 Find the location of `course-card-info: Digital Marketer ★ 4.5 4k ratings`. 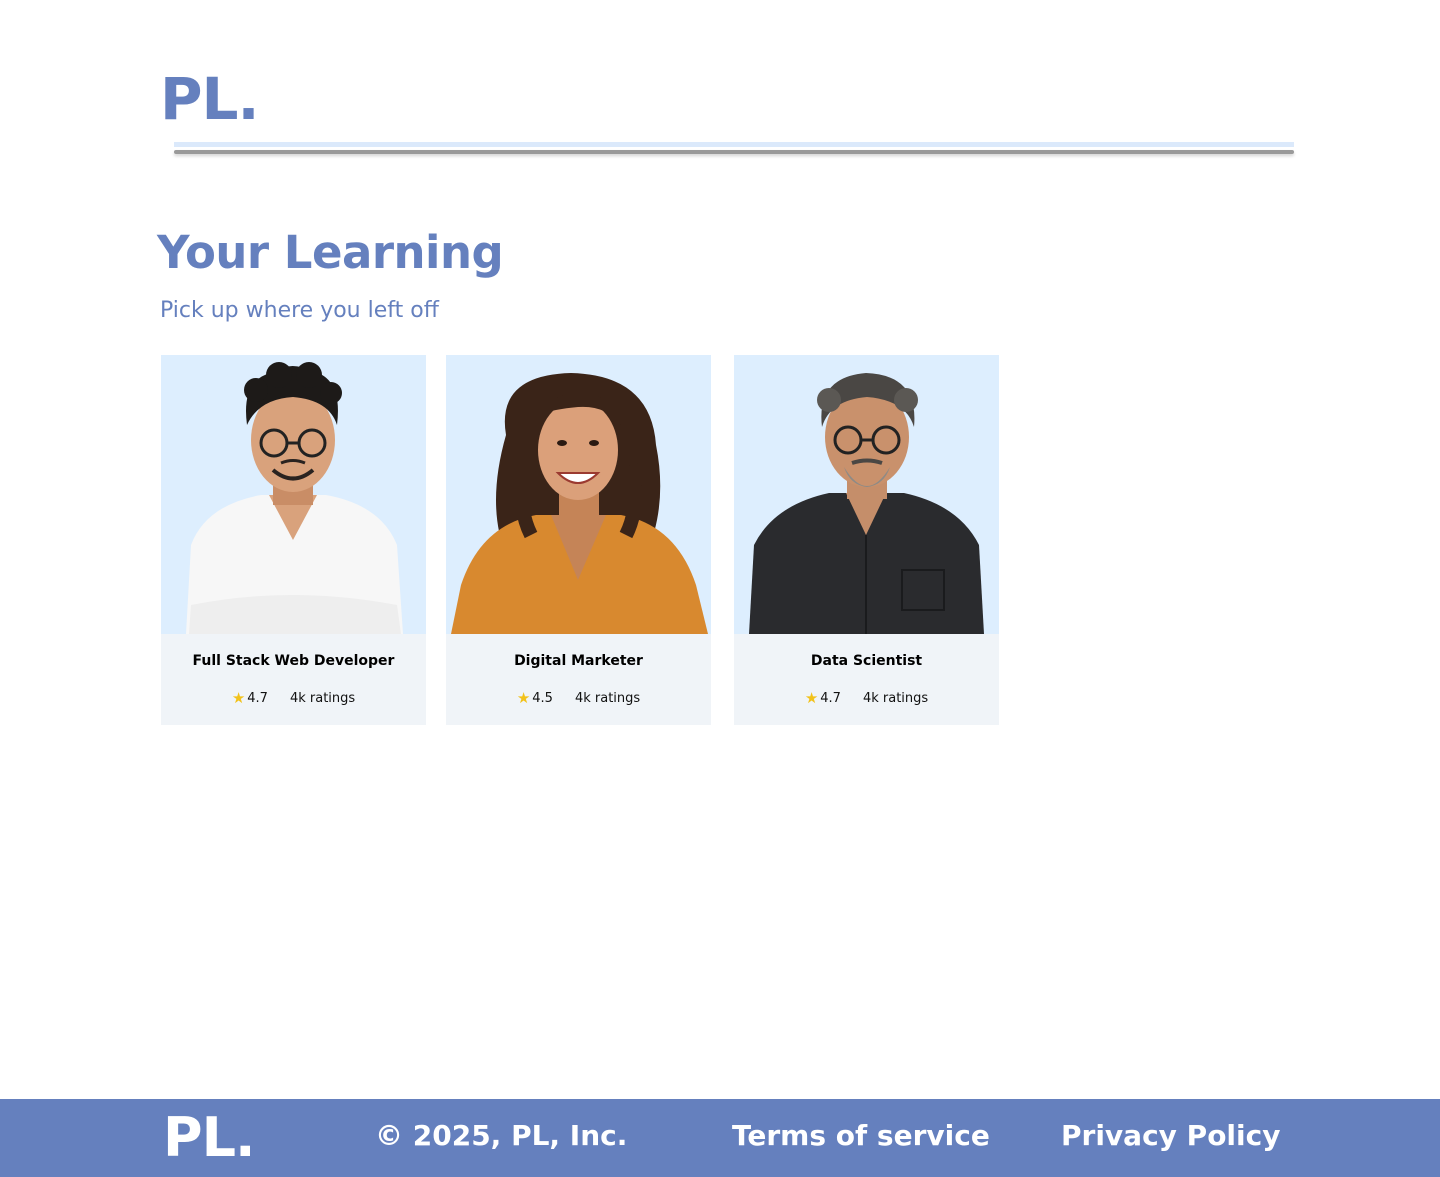

course-card-info: Digital Marketer ★ 4.5 4k ratings is located at coordinates (578, 679).